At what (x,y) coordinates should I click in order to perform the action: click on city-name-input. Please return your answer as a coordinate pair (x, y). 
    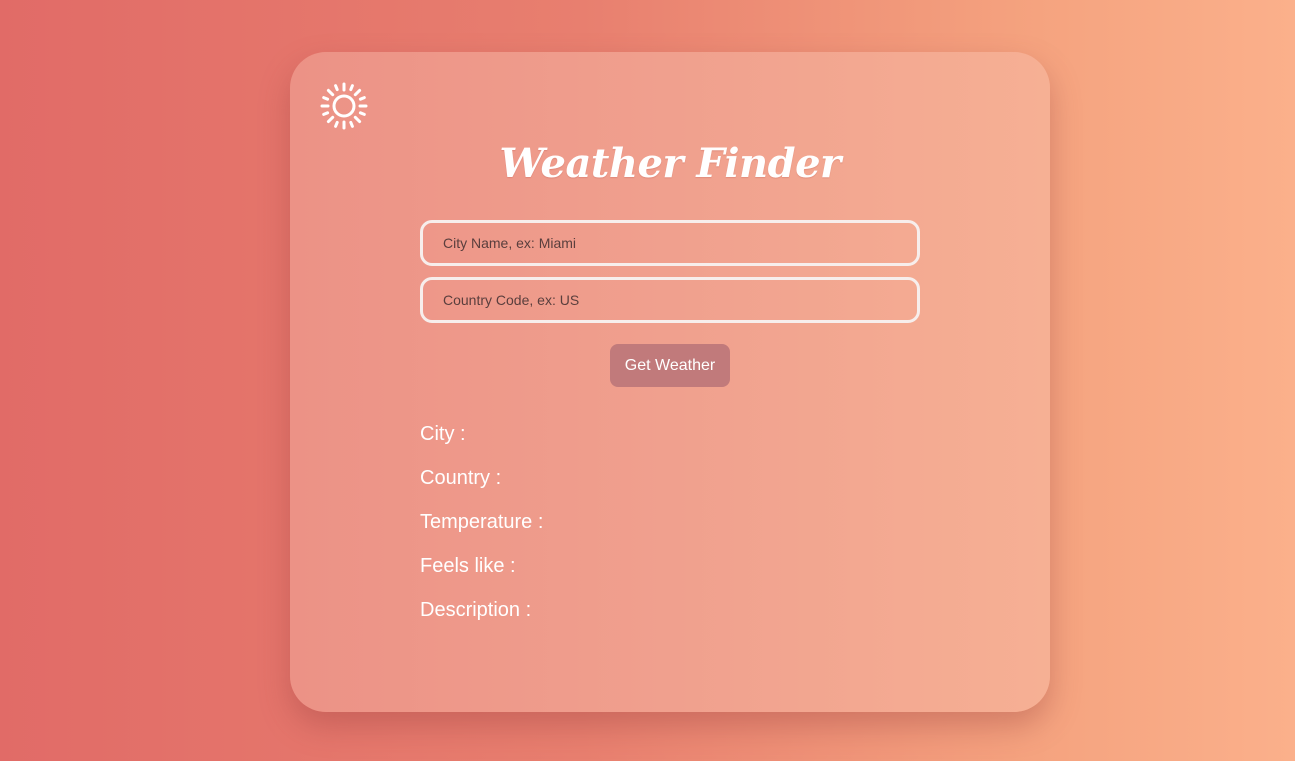
    Looking at the image, I should click on (670, 243).